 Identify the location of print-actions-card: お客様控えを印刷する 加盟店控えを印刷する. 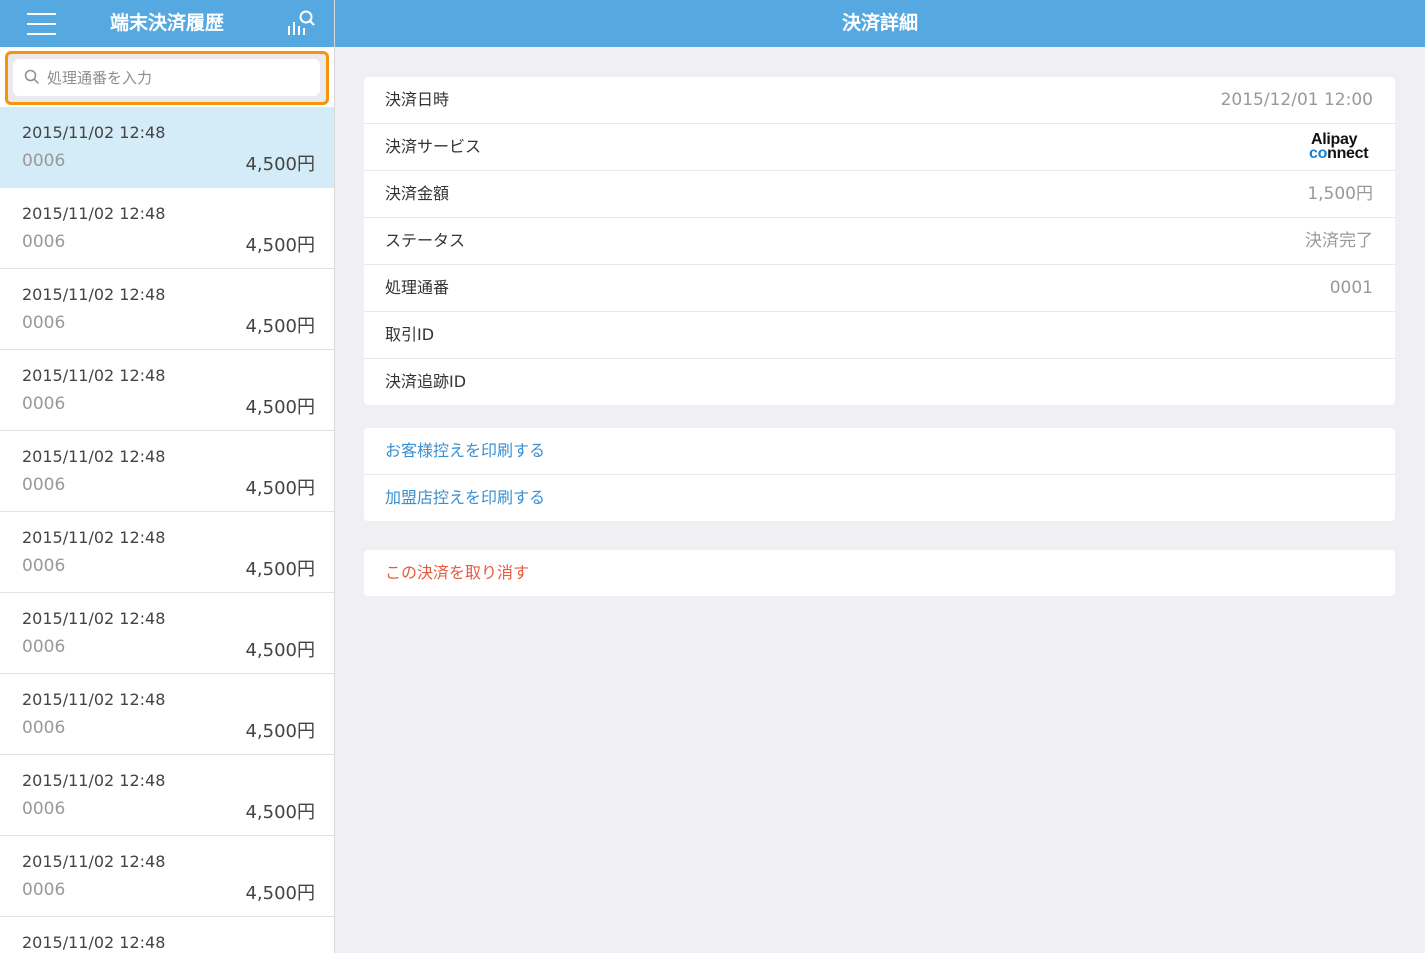
(879, 474).